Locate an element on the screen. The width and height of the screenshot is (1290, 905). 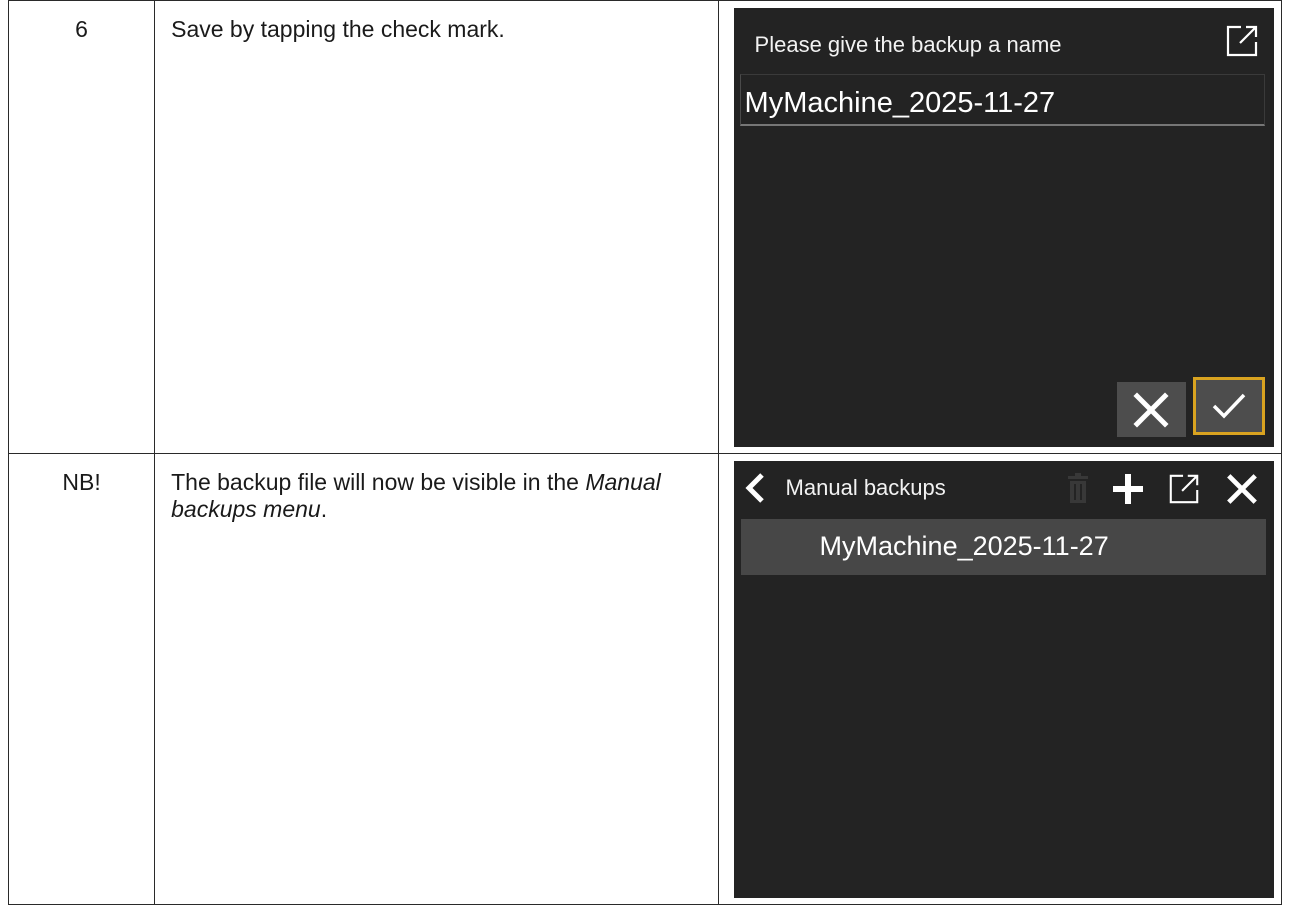
cancel-button is located at coordinates (1151, 409).